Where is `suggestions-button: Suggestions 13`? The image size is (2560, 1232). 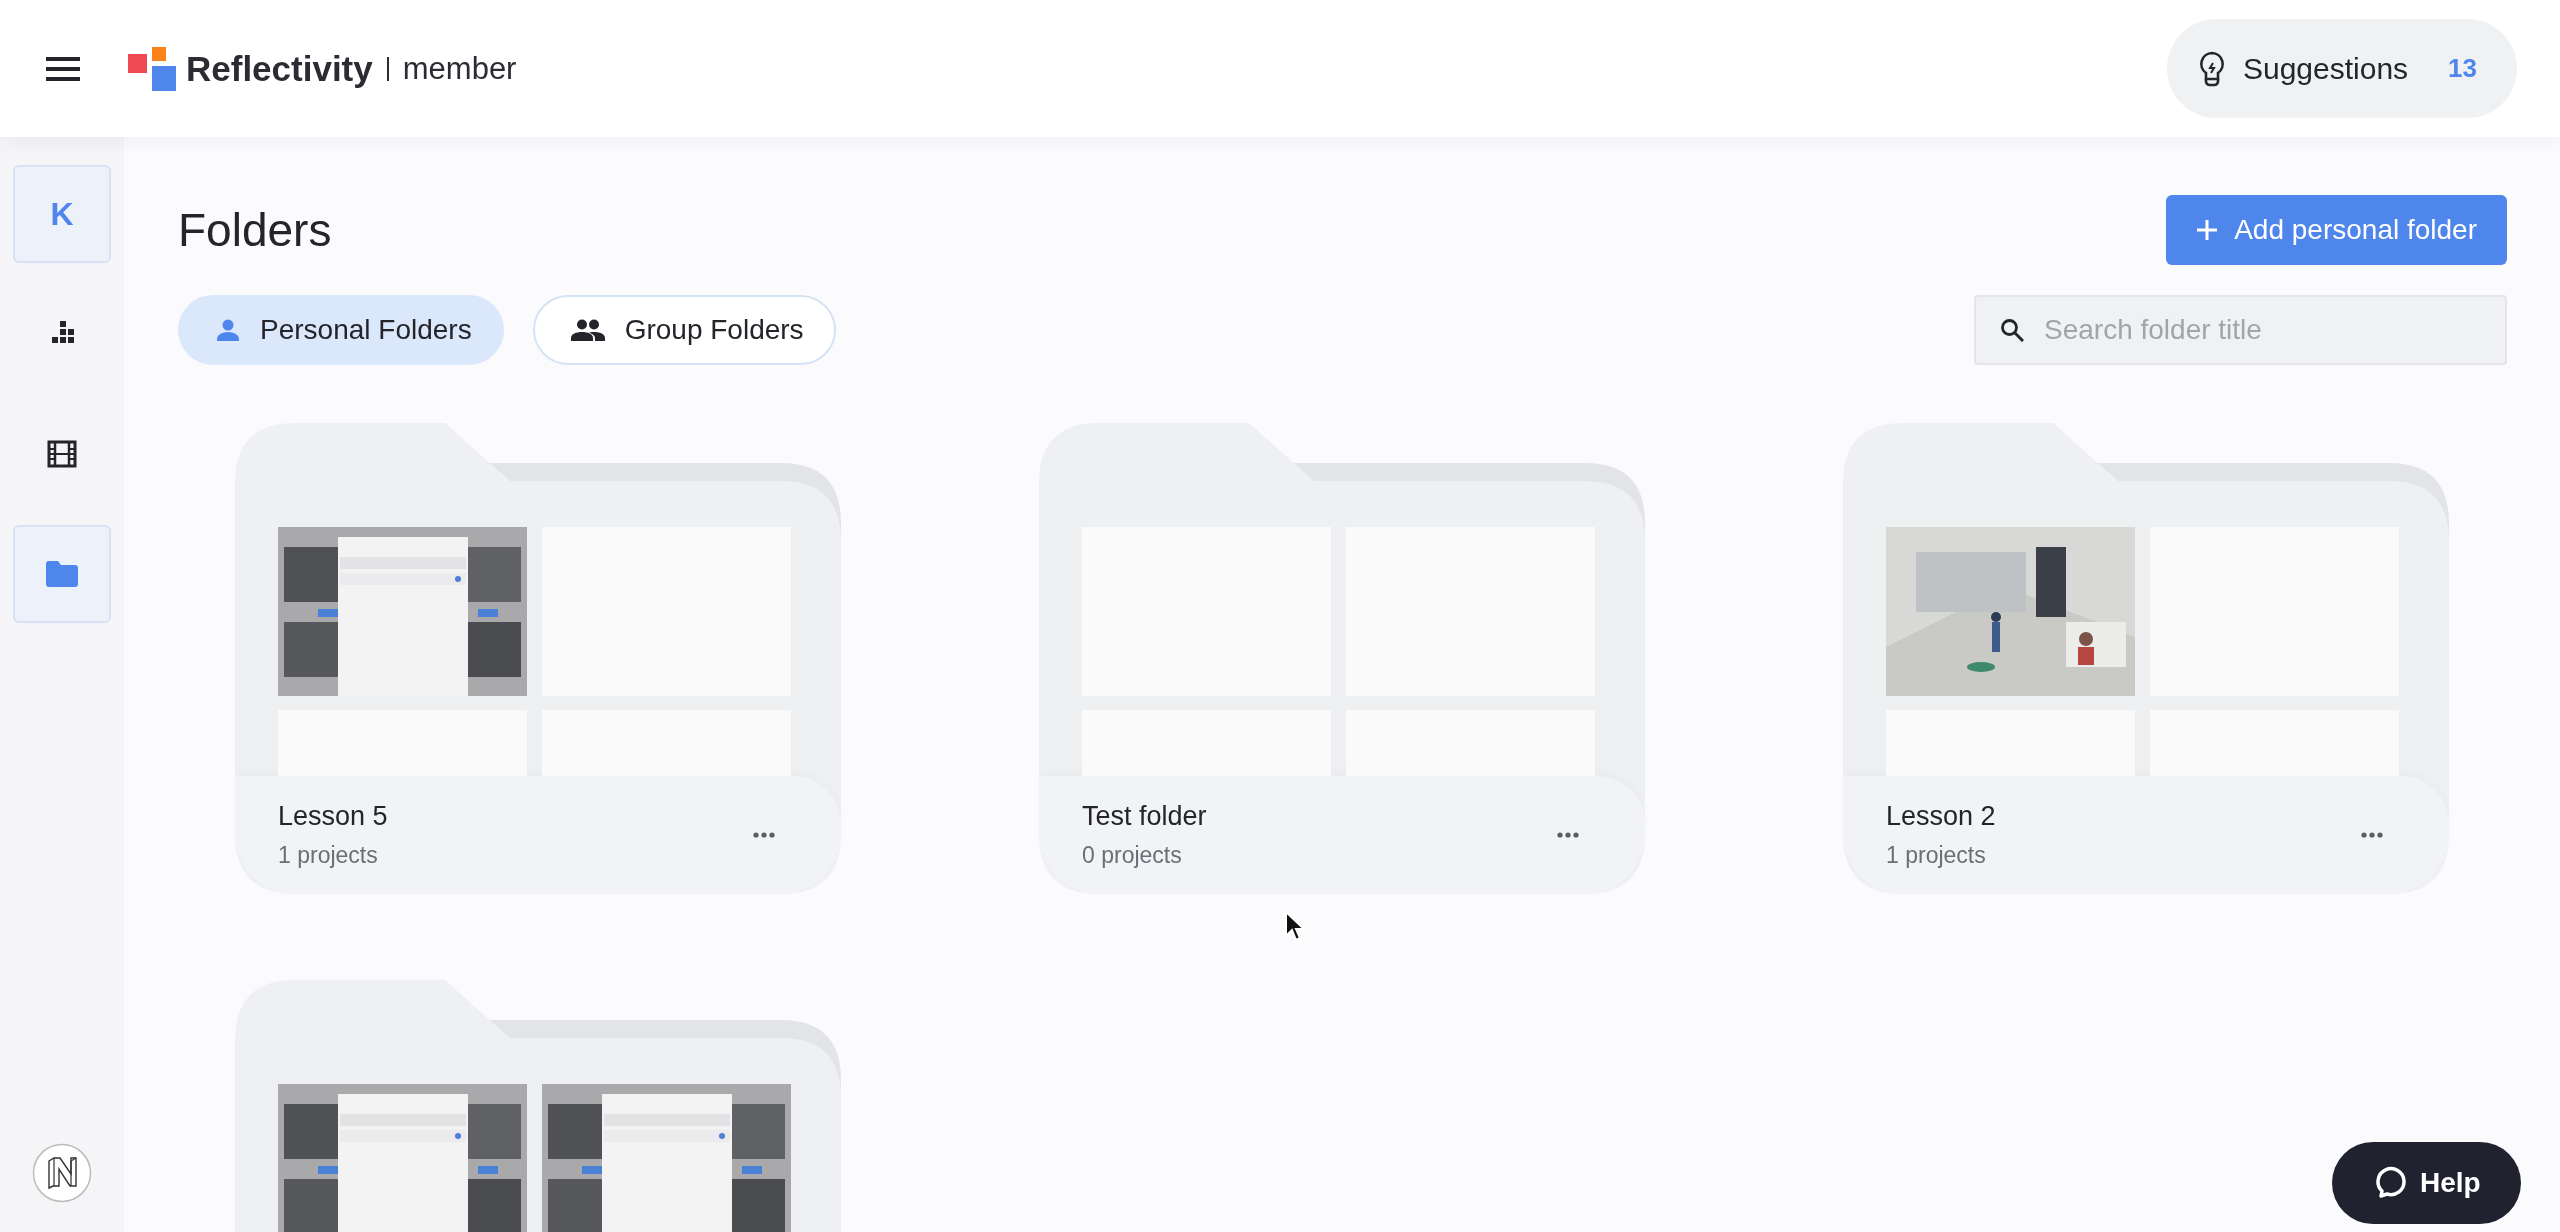 suggestions-button: Suggestions 13 is located at coordinates (2341, 68).